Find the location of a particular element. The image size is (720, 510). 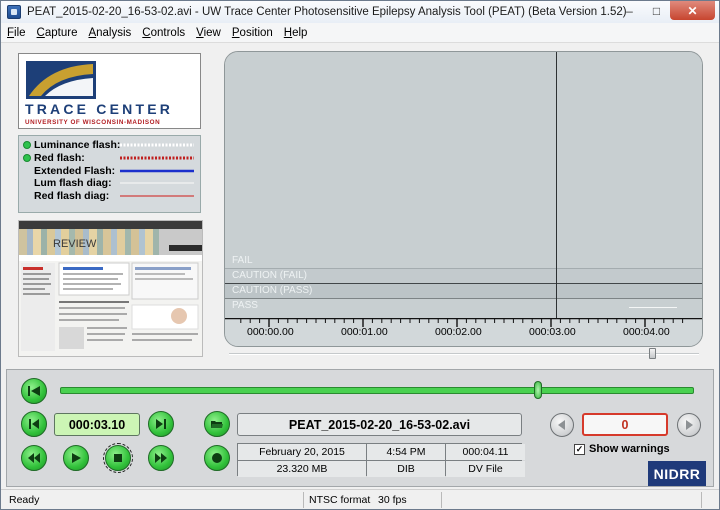

go-to-start-button is located at coordinates (34, 391).